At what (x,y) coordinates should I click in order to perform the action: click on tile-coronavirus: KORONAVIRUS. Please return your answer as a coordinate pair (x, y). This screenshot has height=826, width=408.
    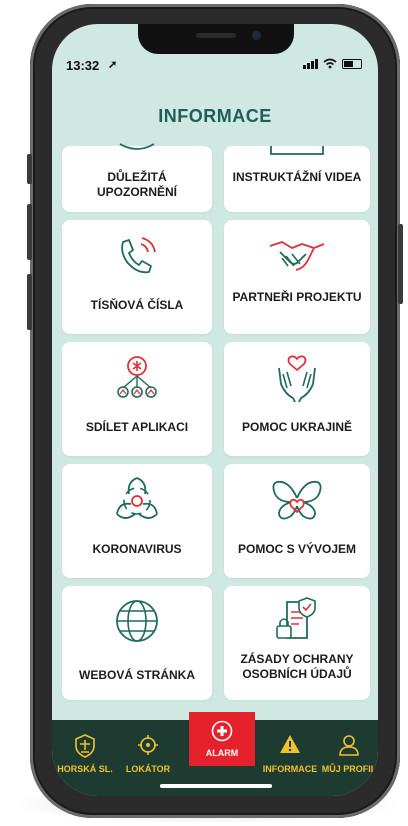
    Looking at the image, I should click on (137, 521).